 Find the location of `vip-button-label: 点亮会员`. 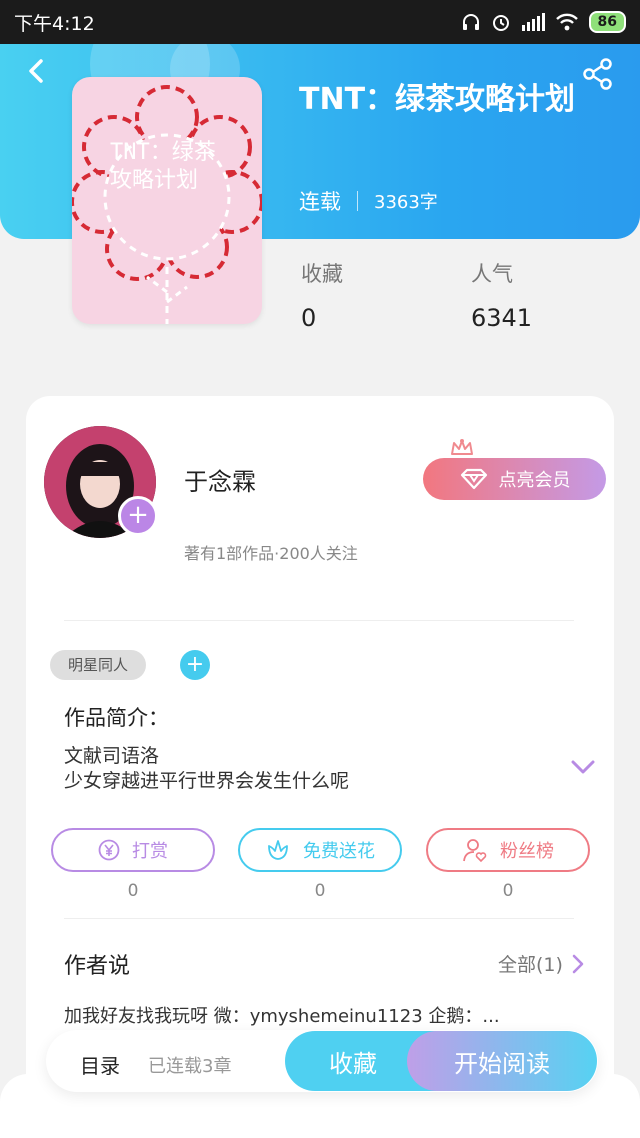

vip-button-label: 点亮会员 is located at coordinates (534, 480).